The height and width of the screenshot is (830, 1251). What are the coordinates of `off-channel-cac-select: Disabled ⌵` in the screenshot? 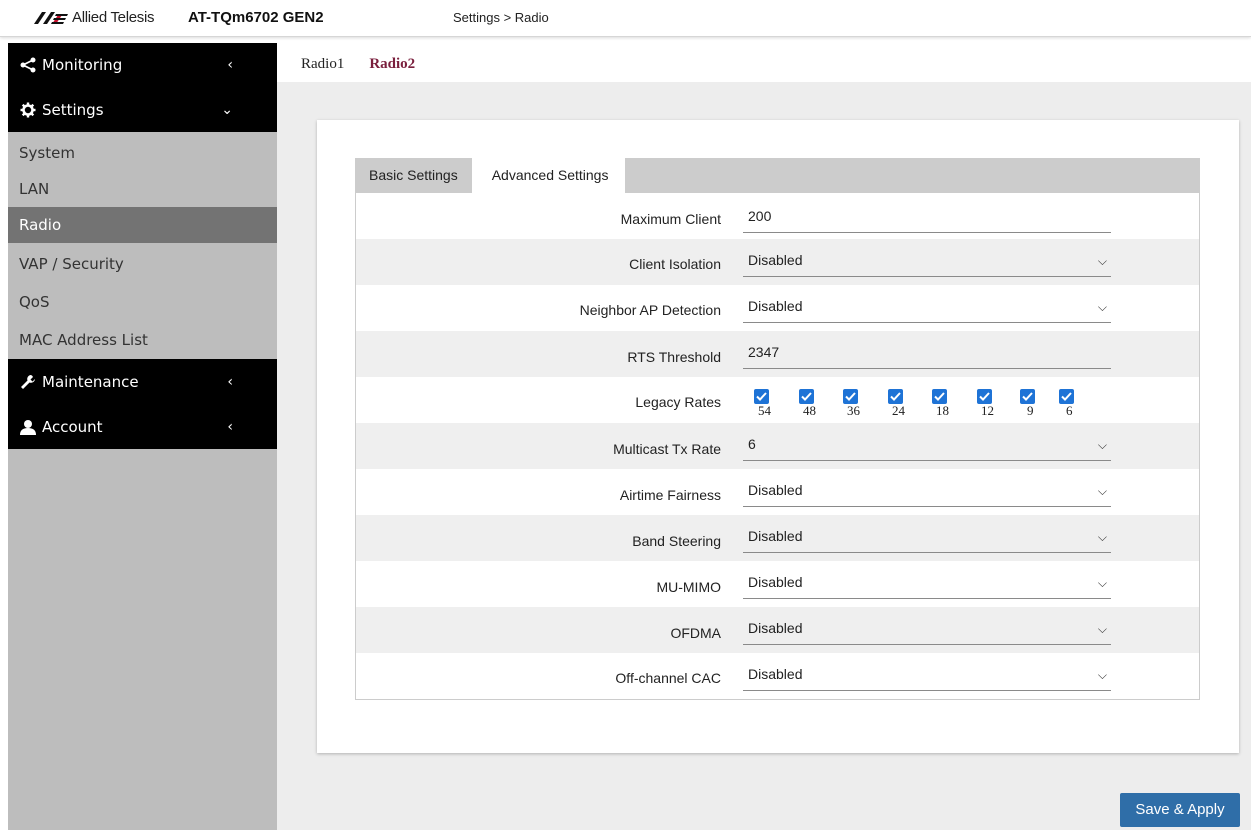 It's located at (927, 678).